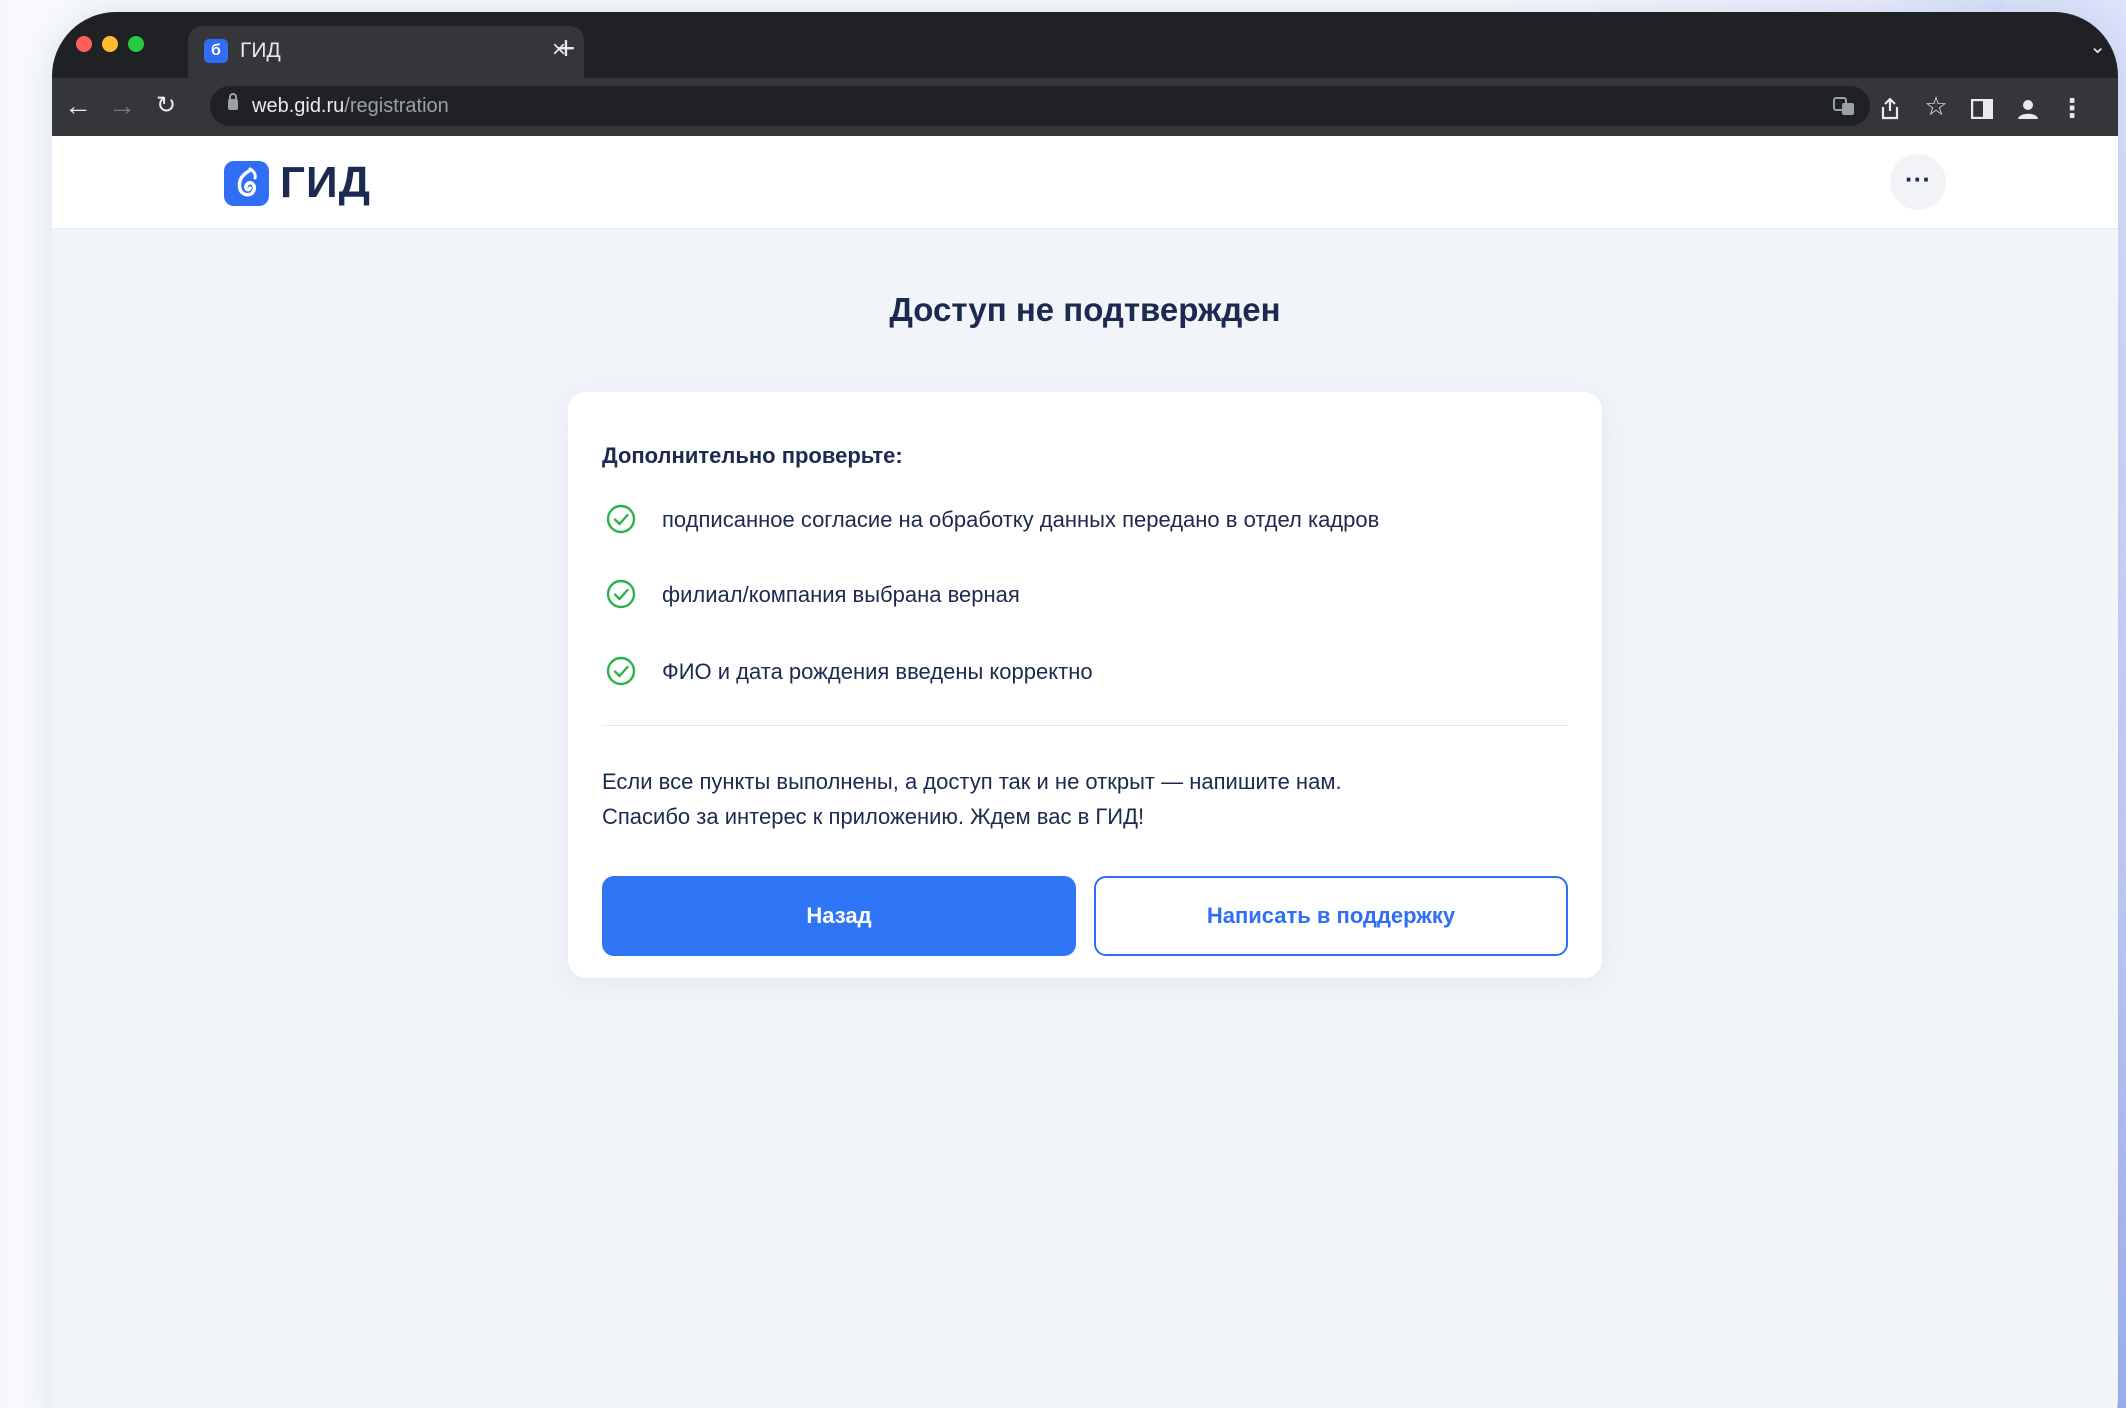 The image size is (2126, 1408). I want to click on tab-strip: б ГИД × + ⌄, so click(1085, 45).